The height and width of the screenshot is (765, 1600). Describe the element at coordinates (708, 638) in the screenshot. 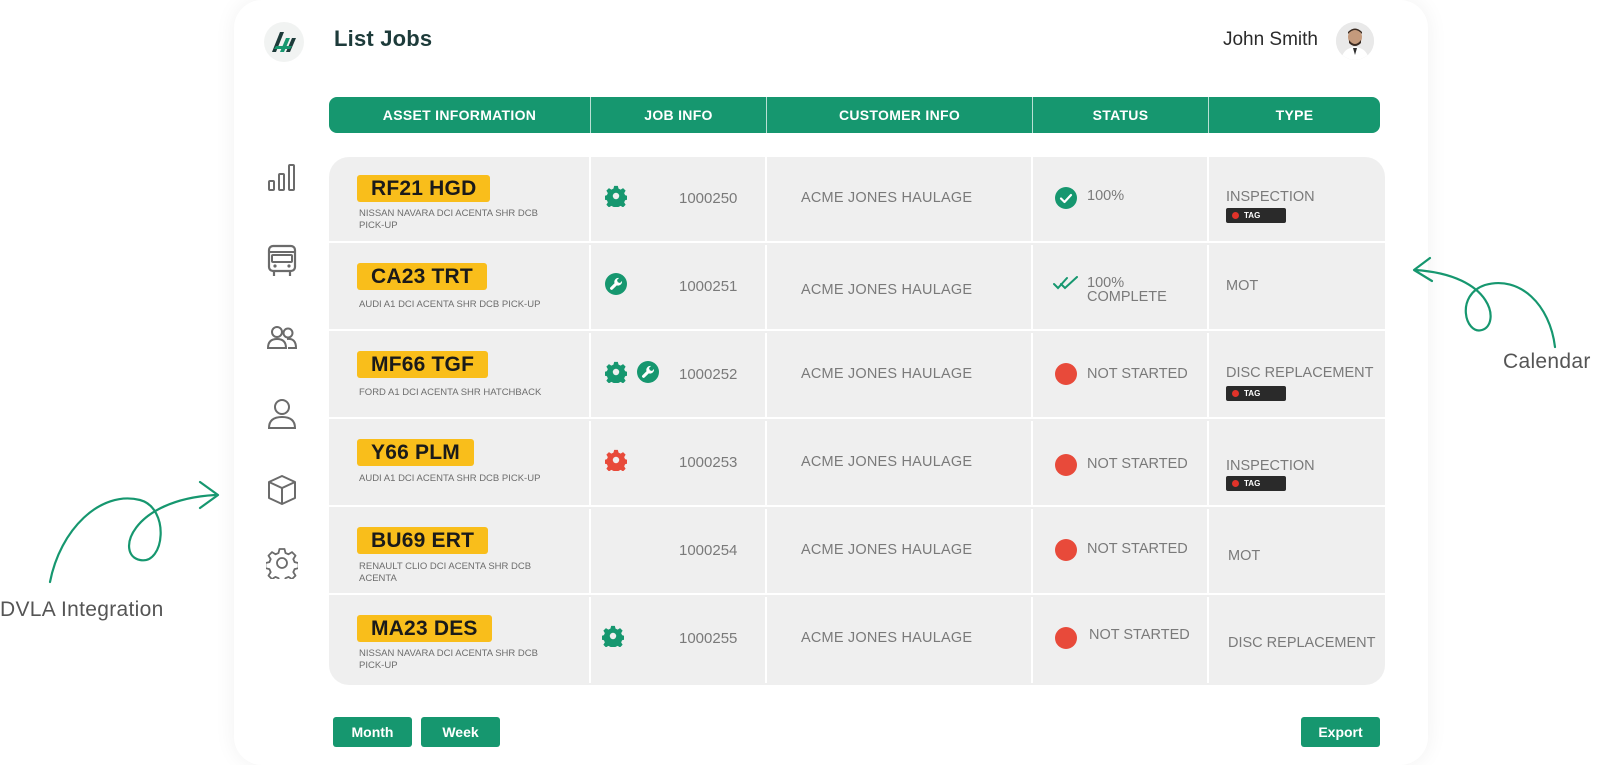

I see `job-number: 1000255` at that location.